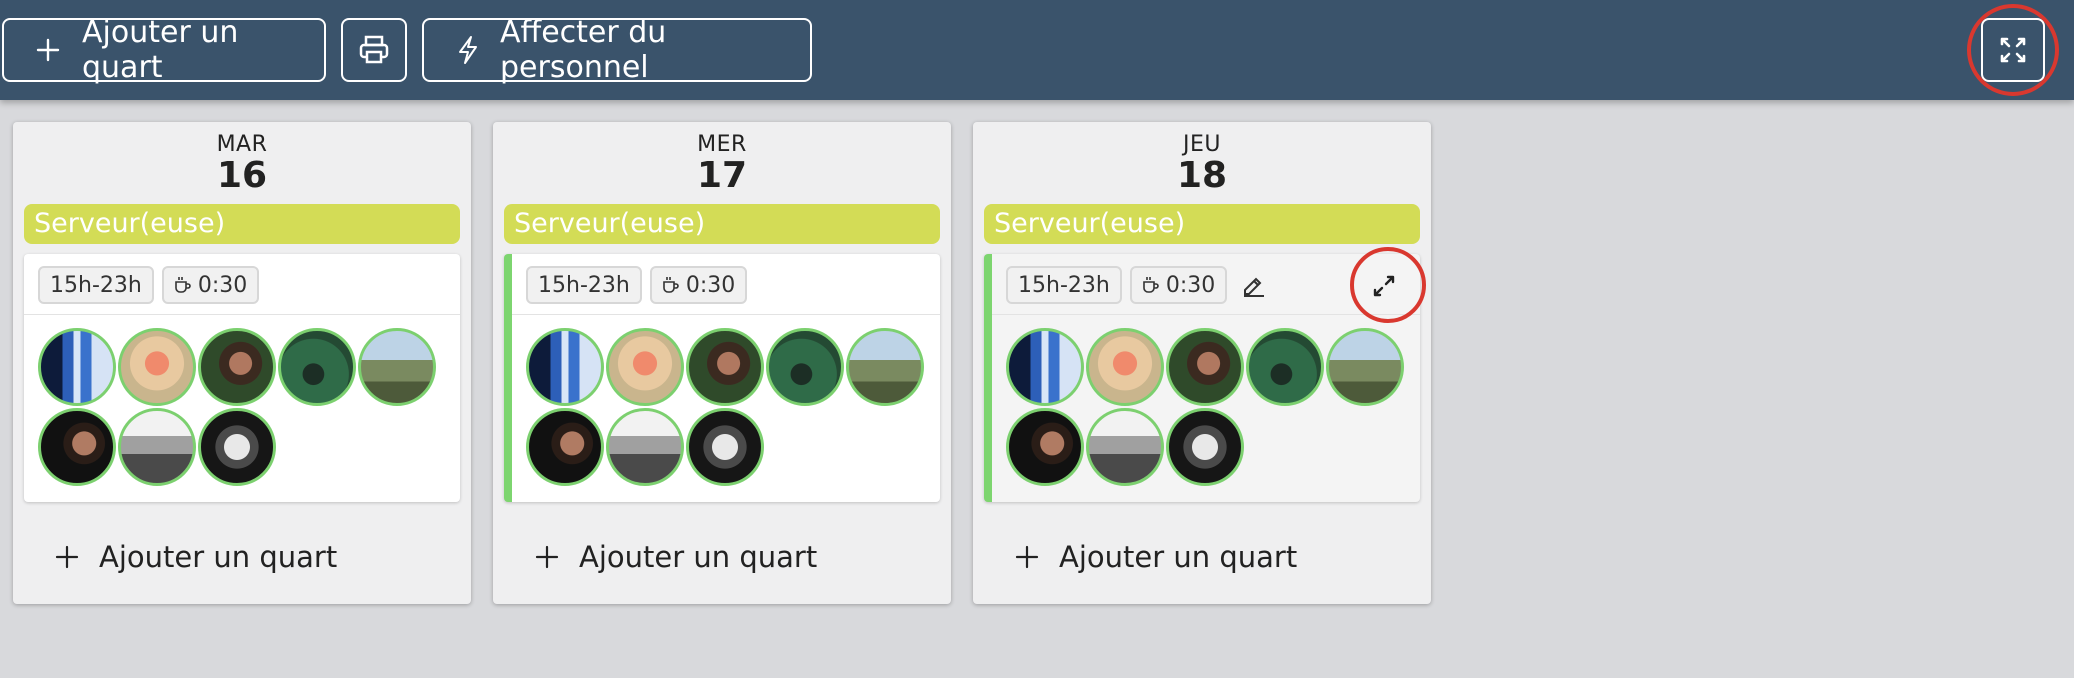  I want to click on day-number: 17, so click(722, 175).